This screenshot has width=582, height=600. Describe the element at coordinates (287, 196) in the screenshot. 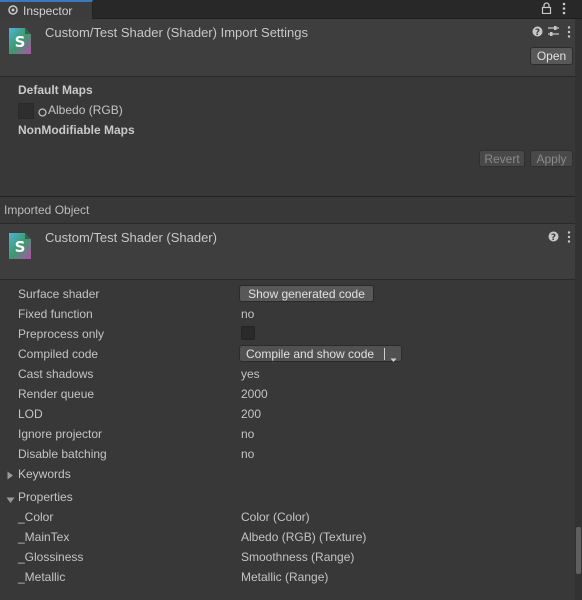

I see `section-divider` at that location.